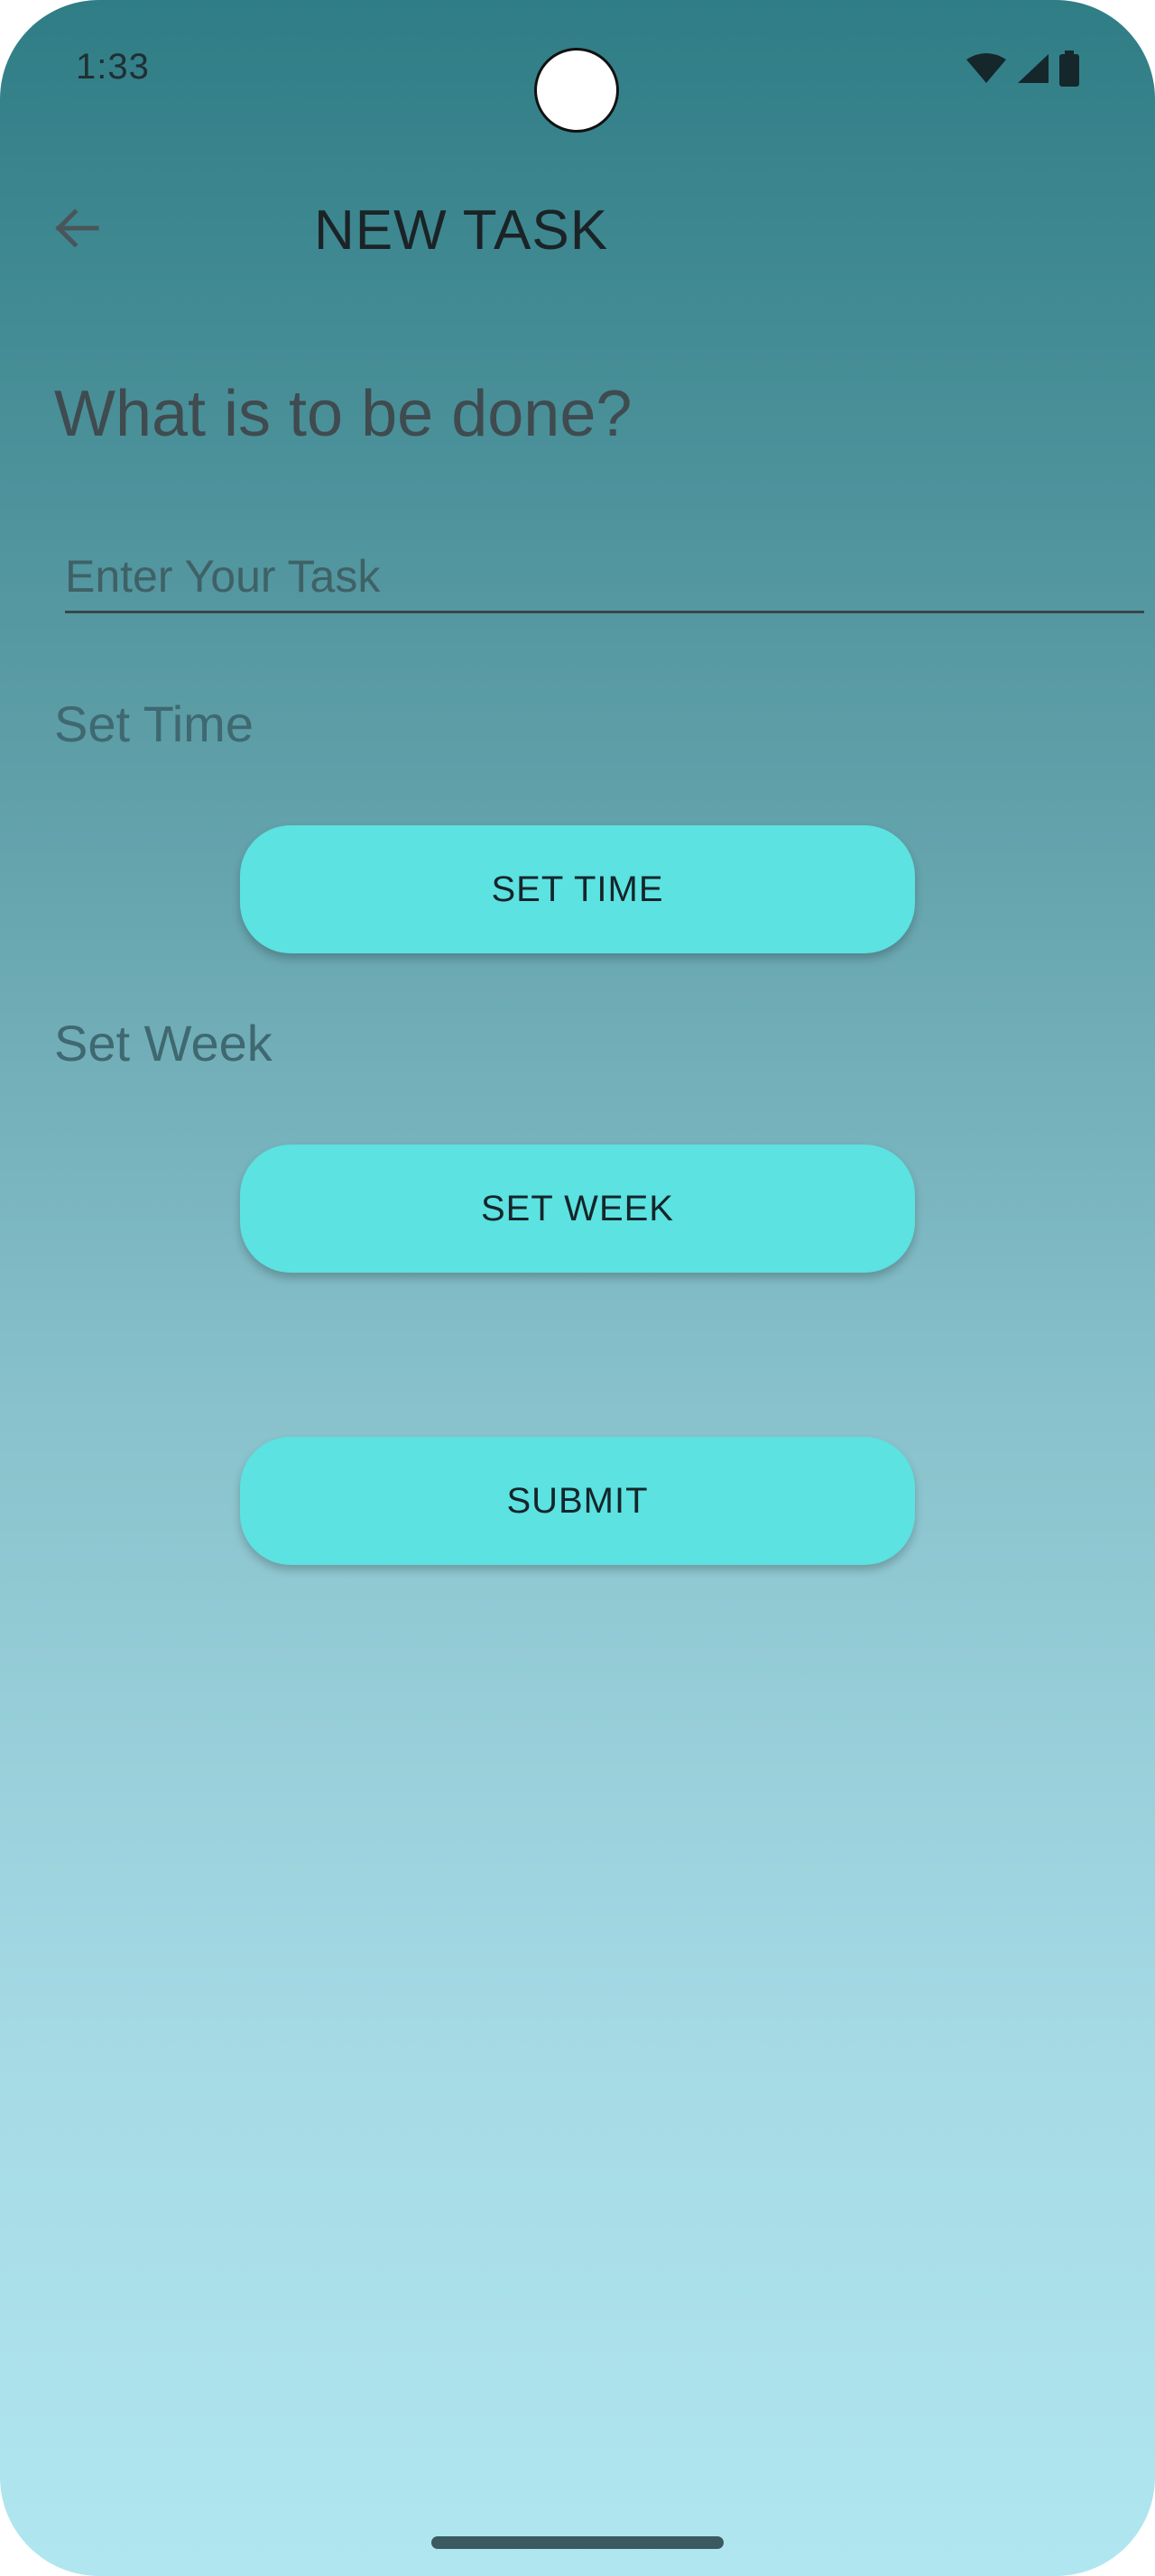  Describe the element at coordinates (577, 889) in the screenshot. I see `set-time-button: SET TIME` at that location.